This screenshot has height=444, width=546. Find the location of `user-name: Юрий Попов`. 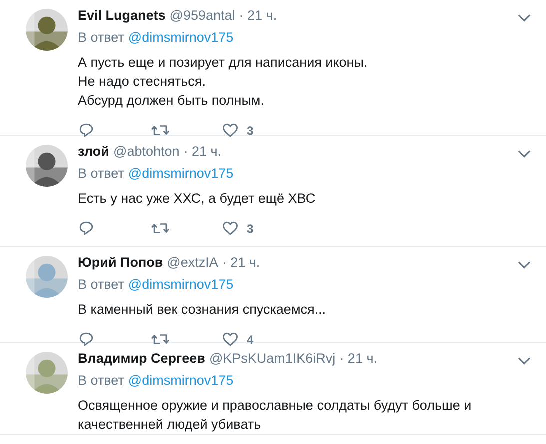

user-name: Юрий Попов is located at coordinates (121, 262).